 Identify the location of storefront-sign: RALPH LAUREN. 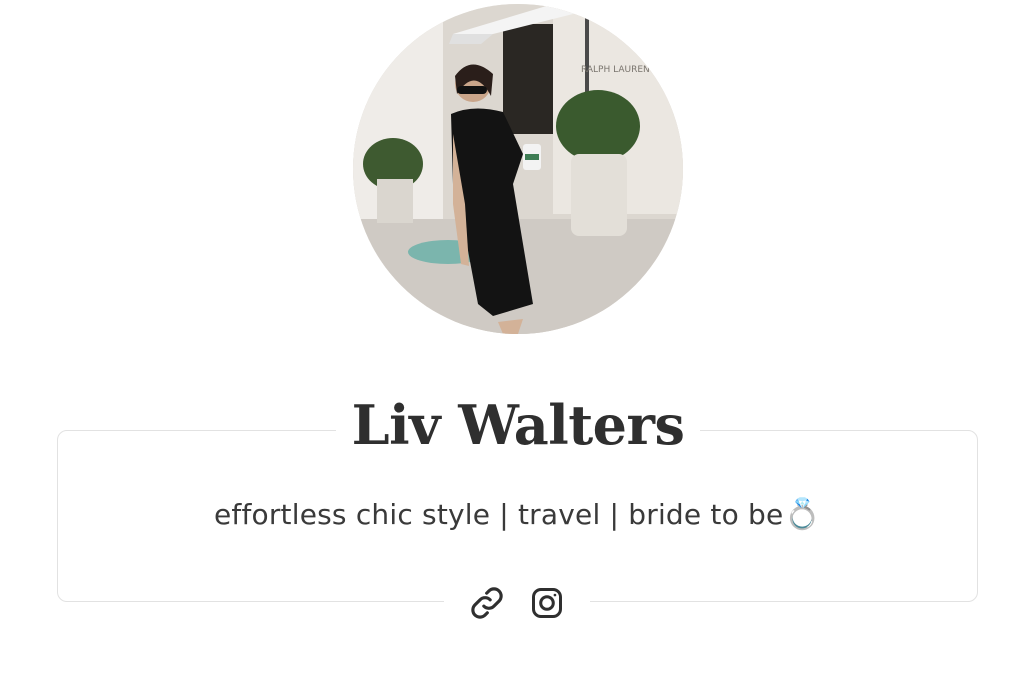
(615, 70).